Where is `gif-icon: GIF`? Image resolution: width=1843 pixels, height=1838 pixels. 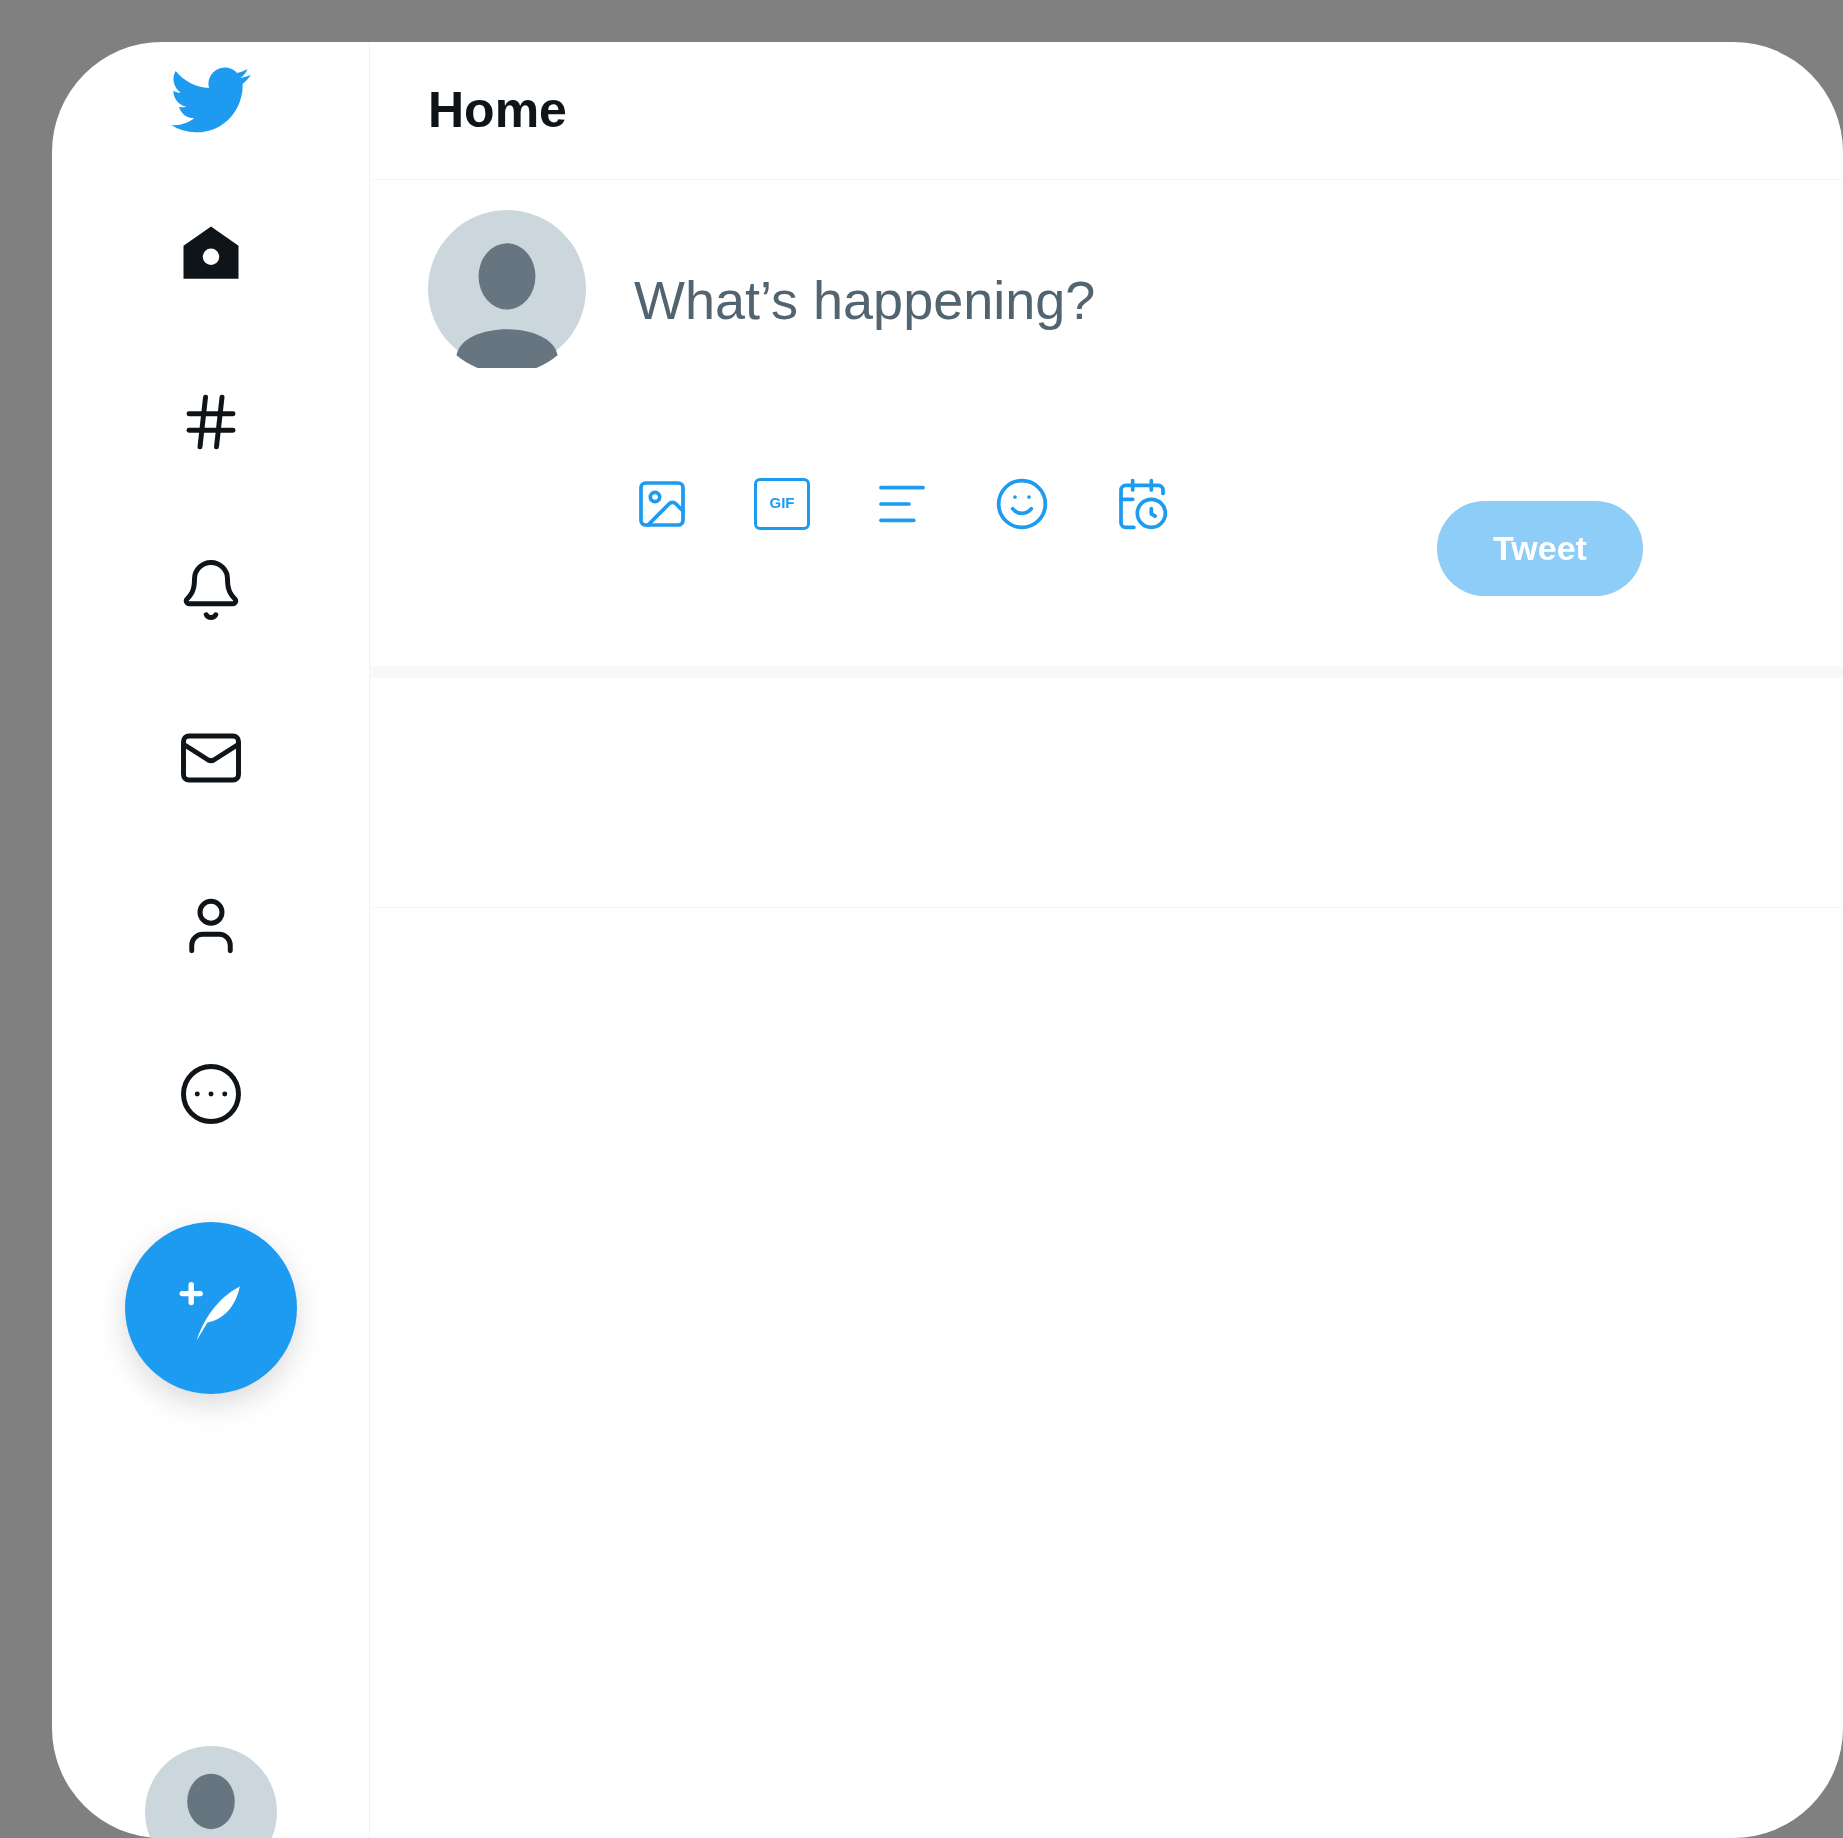
gif-icon: GIF is located at coordinates (782, 503).